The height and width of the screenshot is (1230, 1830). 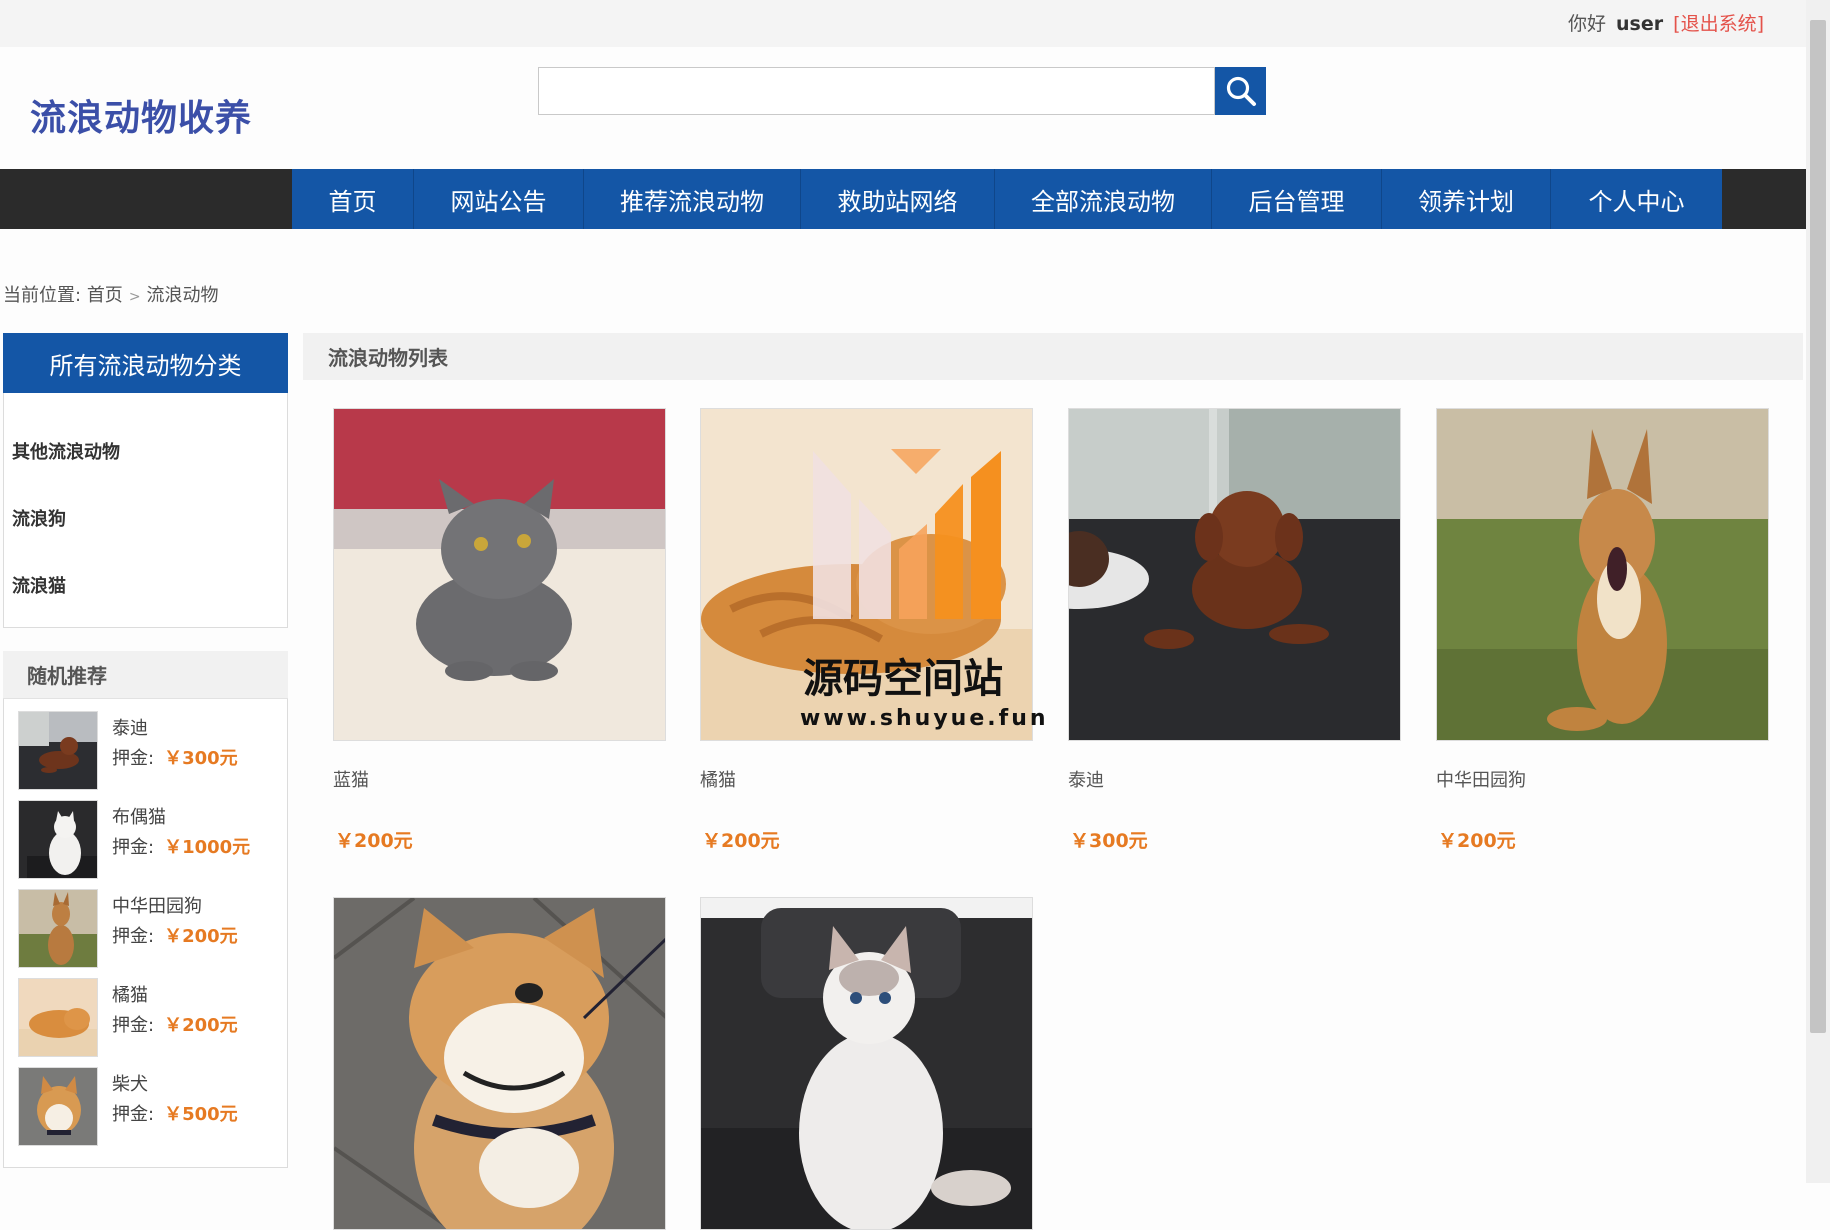 What do you see at coordinates (1640, 24) in the screenshot?
I see `username: user` at bounding box center [1640, 24].